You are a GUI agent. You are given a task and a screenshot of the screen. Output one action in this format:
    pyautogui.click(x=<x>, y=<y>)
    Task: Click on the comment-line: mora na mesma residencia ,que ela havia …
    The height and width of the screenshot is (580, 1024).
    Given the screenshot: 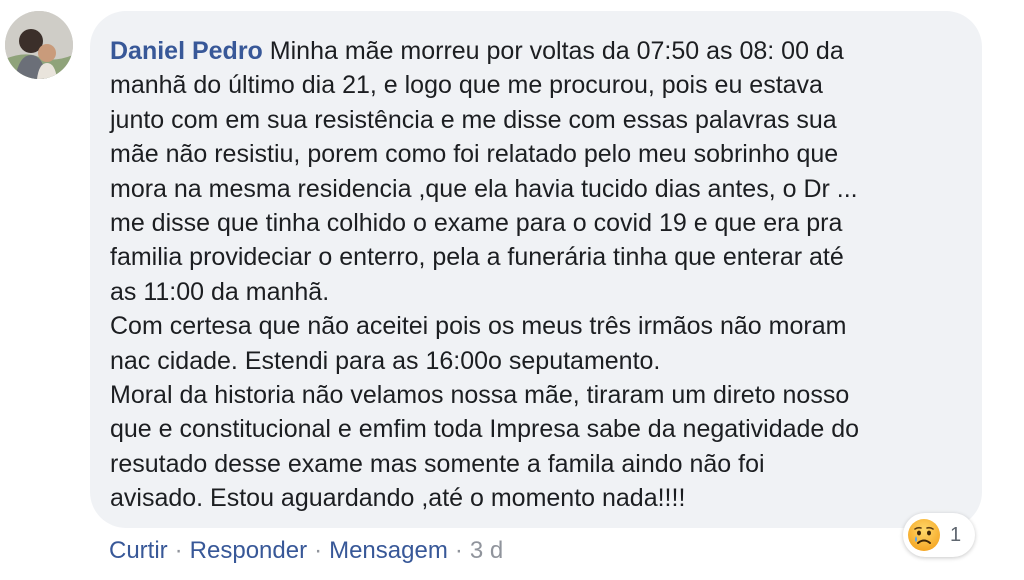 What is the action you would take?
    pyautogui.click(x=484, y=188)
    